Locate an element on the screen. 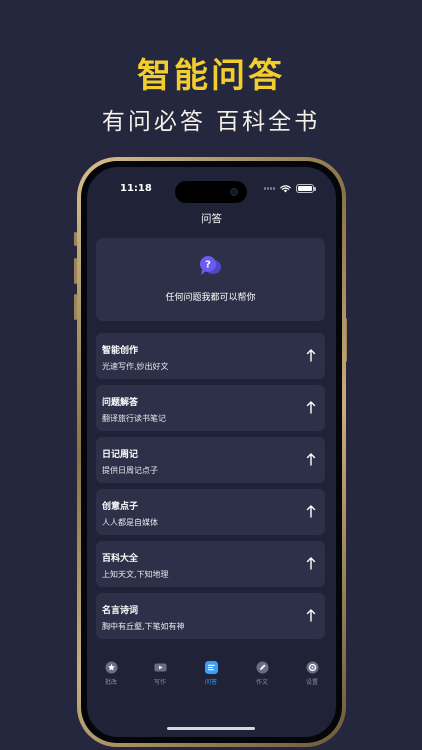  status-icons is located at coordinates (290, 188).